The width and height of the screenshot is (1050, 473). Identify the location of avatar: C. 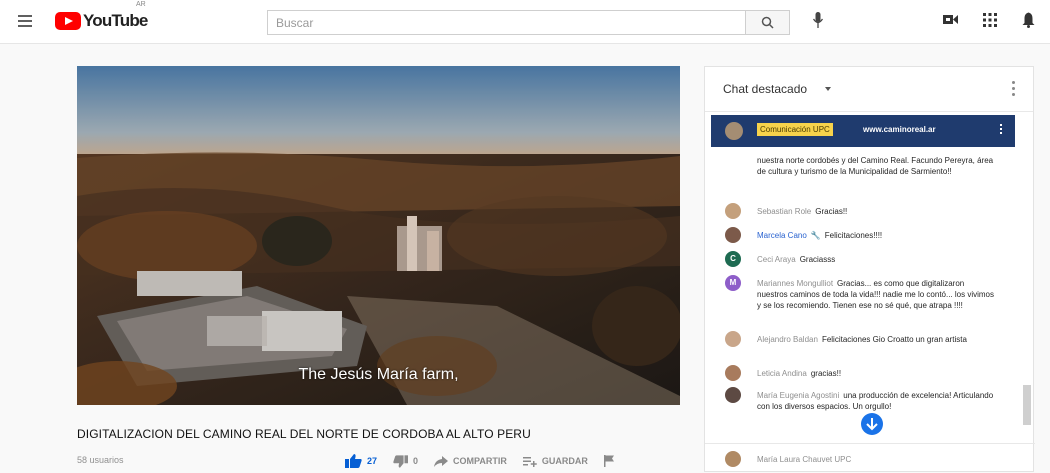
(733, 259).